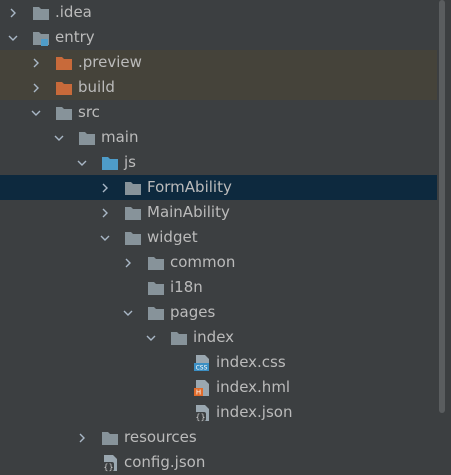 The width and height of the screenshot is (451, 475). I want to click on tree-item: FormAbility, so click(218, 187).